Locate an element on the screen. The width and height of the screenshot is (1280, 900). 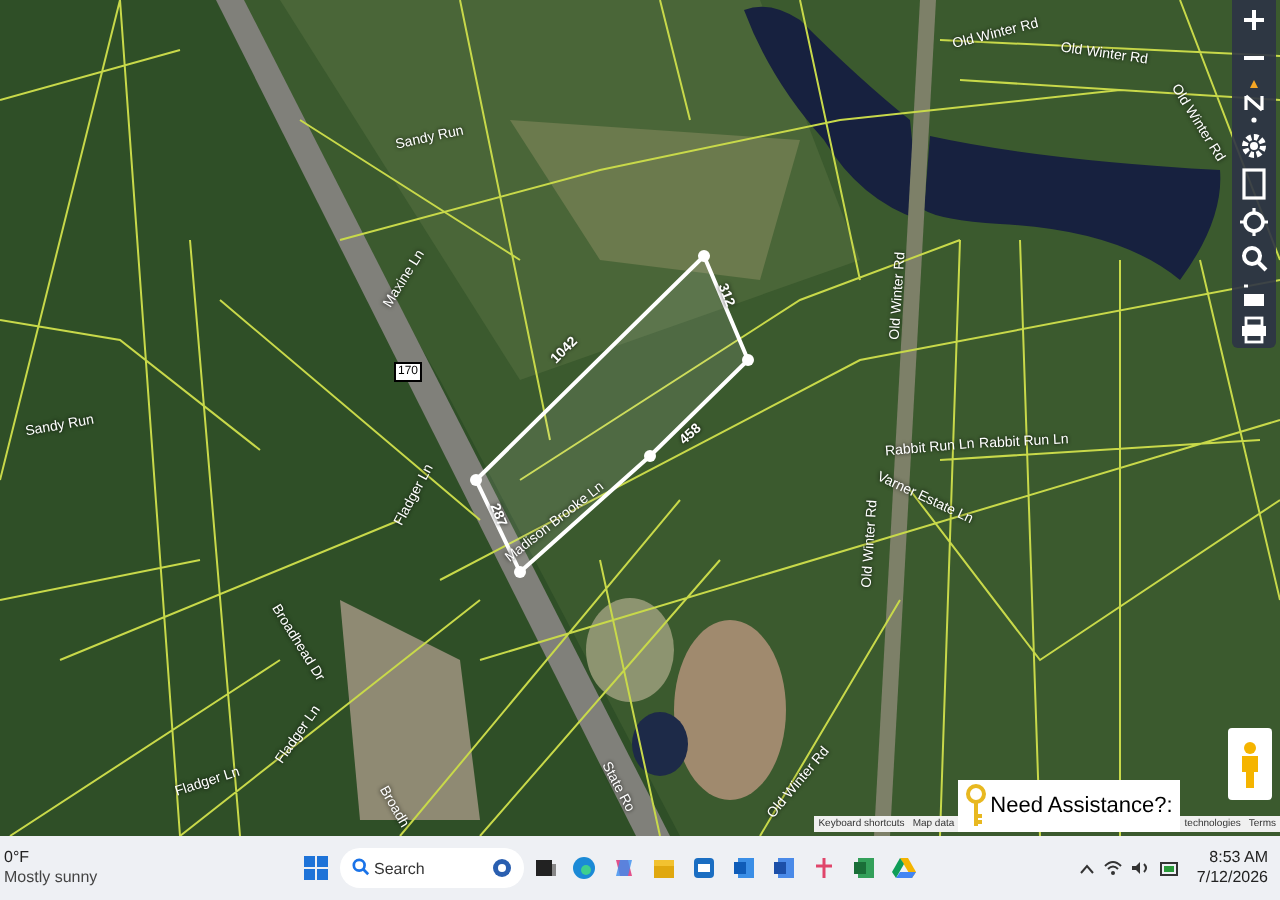
assistance-label: Need Assistance?: is located at coordinates (1081, 806).